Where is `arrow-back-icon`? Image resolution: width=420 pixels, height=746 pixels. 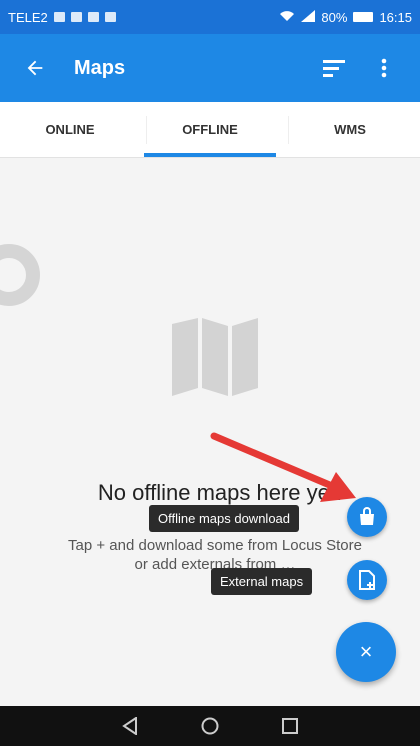
arrow-back-icon is located at coordinates (35, 68).